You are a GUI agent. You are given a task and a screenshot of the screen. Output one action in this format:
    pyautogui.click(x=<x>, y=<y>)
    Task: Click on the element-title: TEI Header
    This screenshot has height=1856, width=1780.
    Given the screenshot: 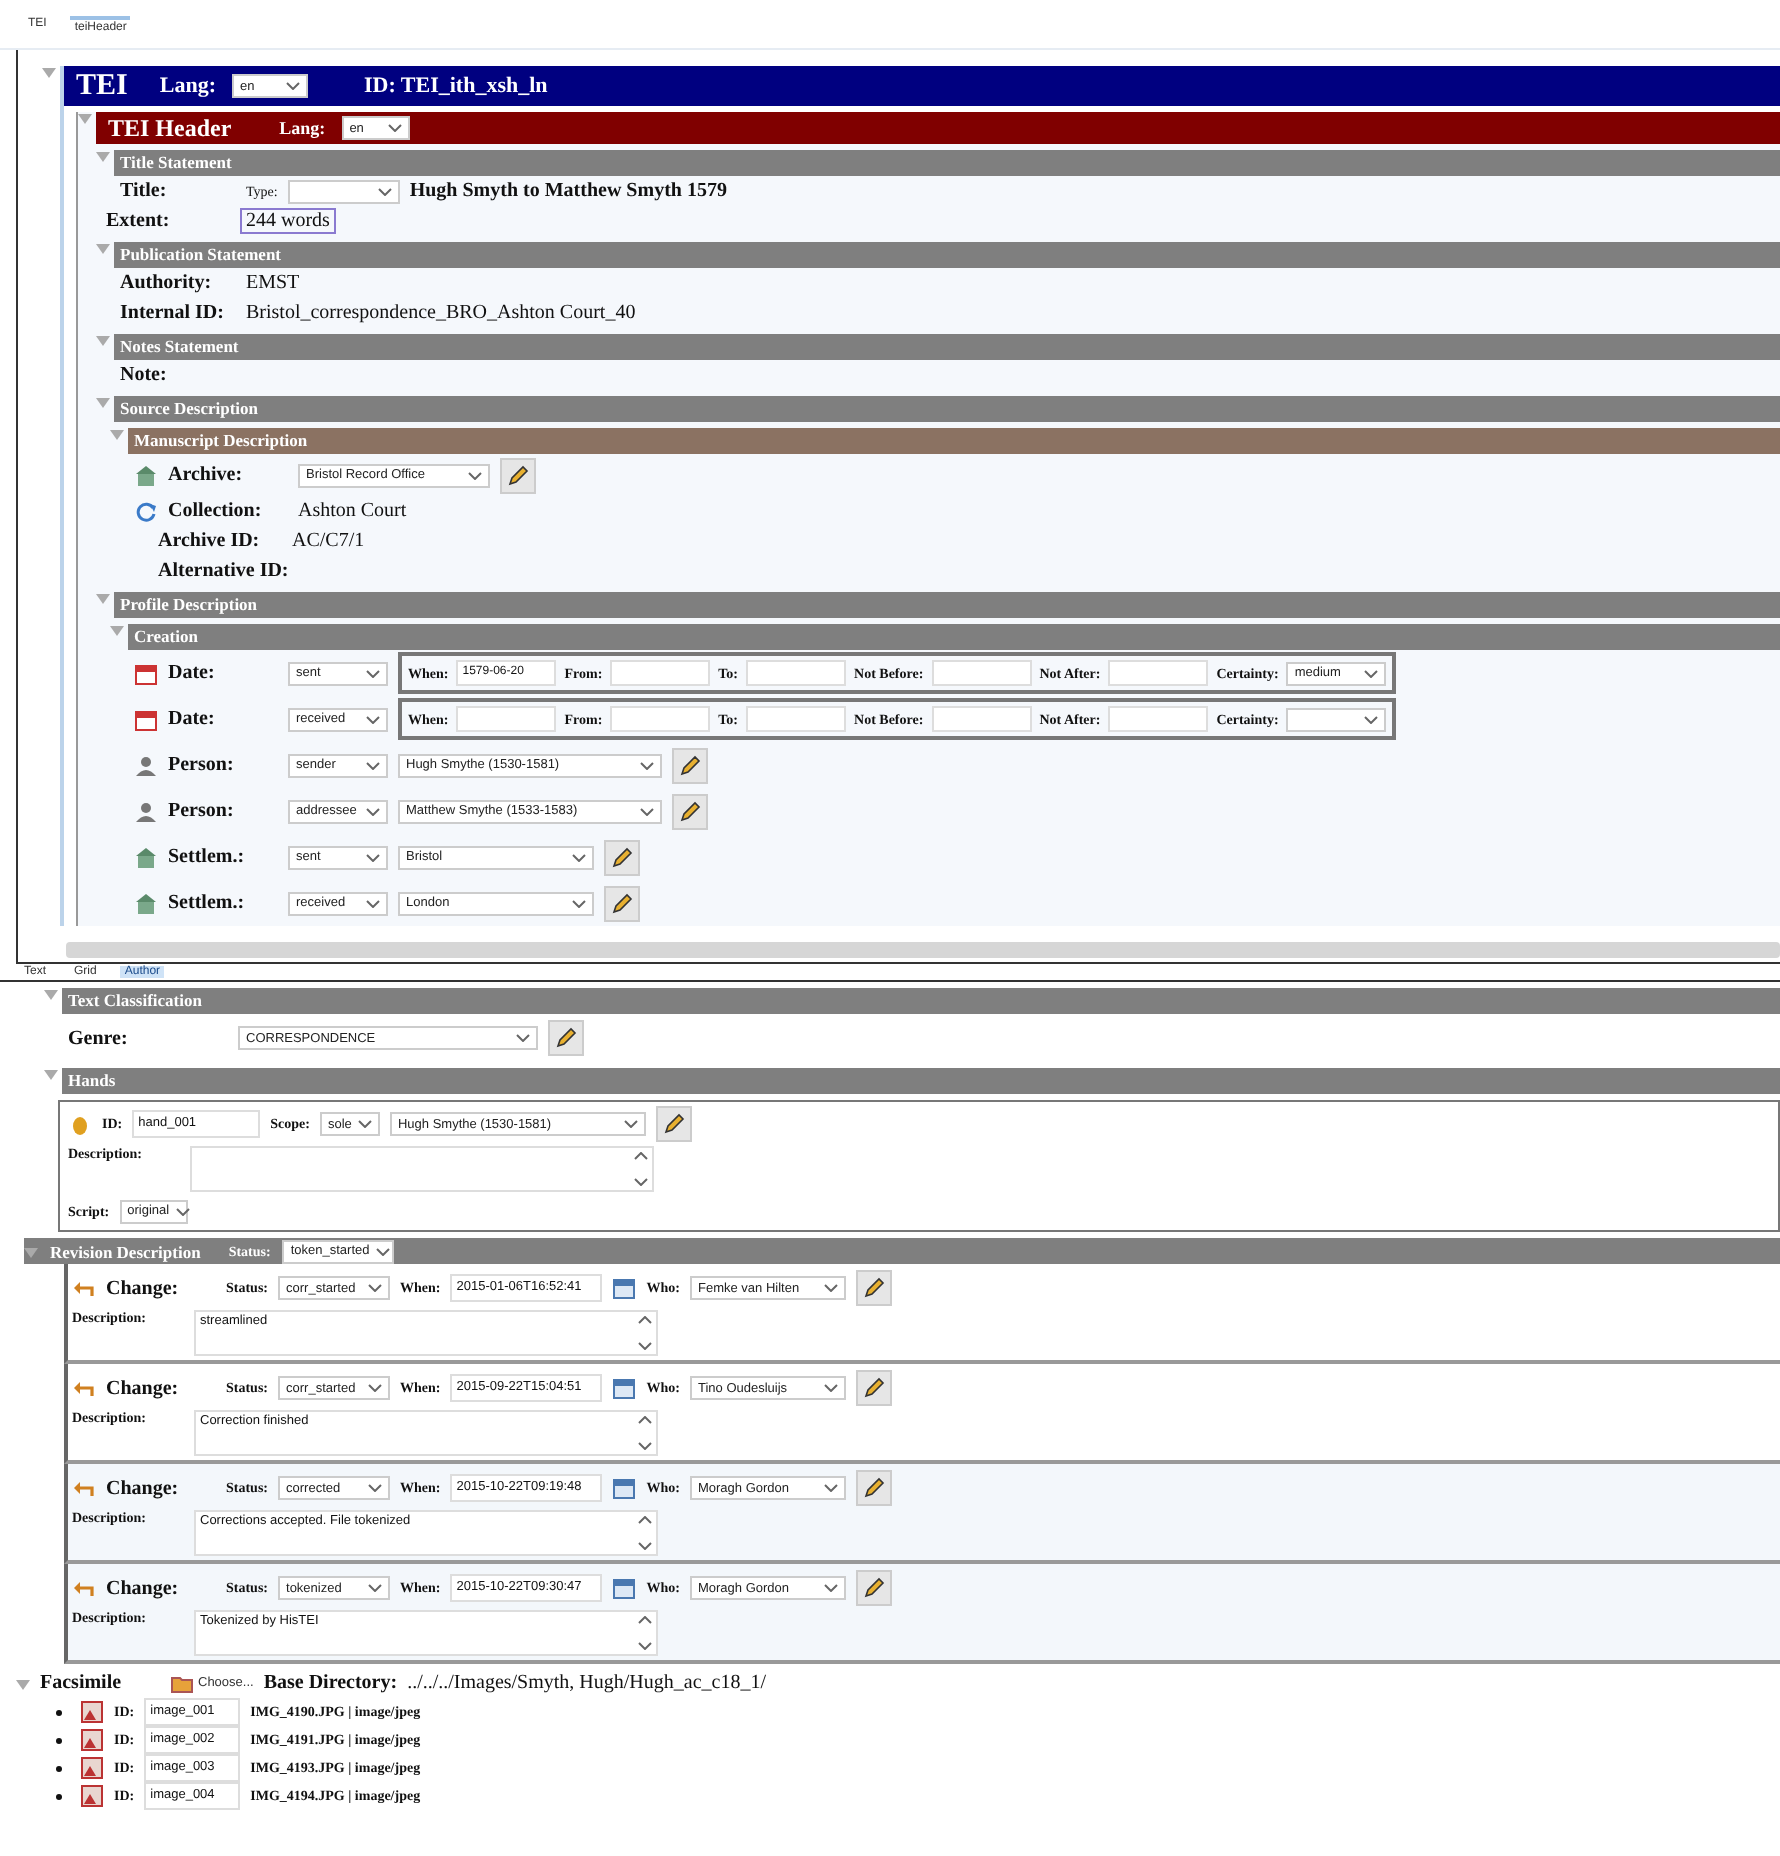 What is the action you would take?
    pyautogui.click(x=170, y=128)
    